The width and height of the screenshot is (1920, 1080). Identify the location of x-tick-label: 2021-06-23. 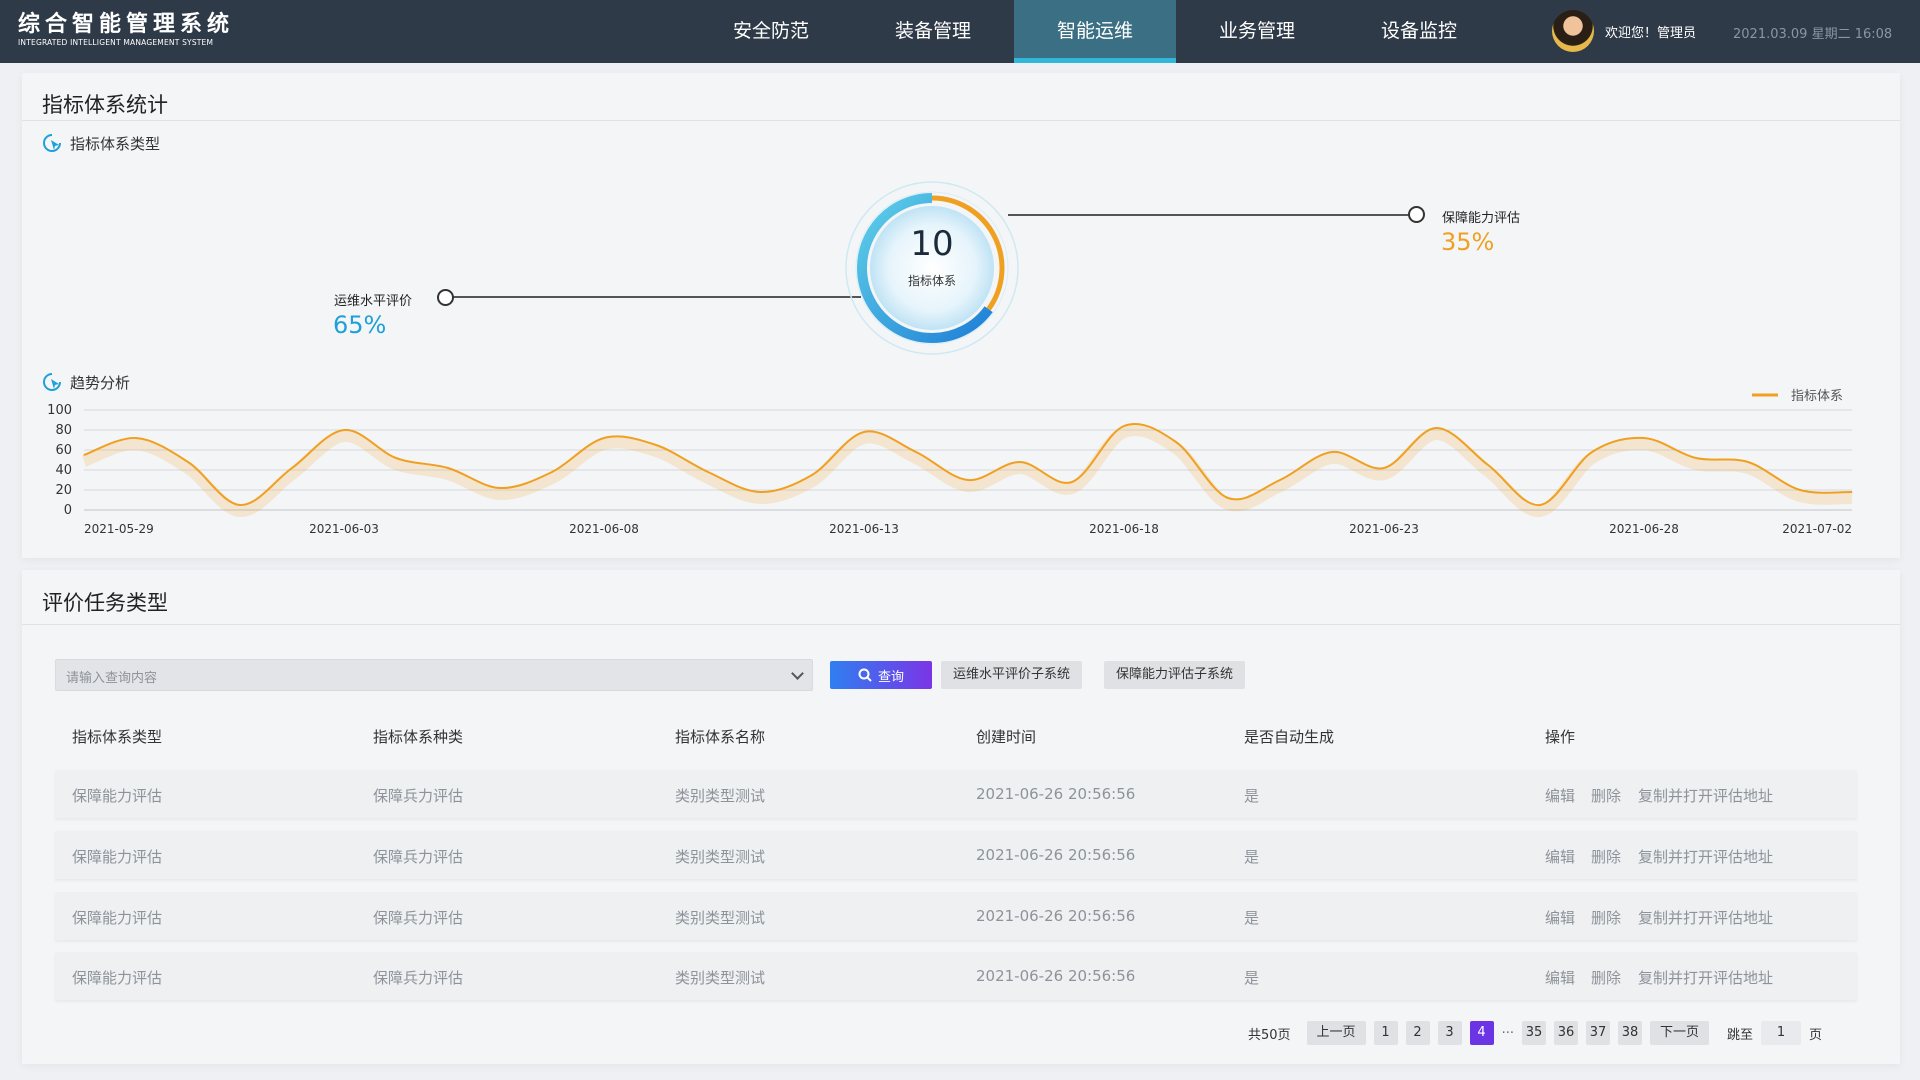
(1384, 529).